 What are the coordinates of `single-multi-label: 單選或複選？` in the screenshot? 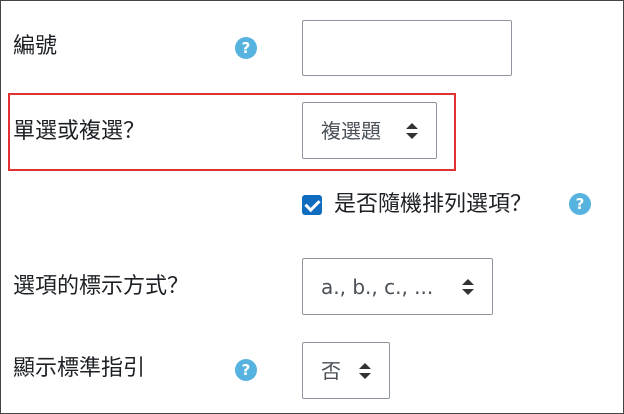 It's located at (79, 131).